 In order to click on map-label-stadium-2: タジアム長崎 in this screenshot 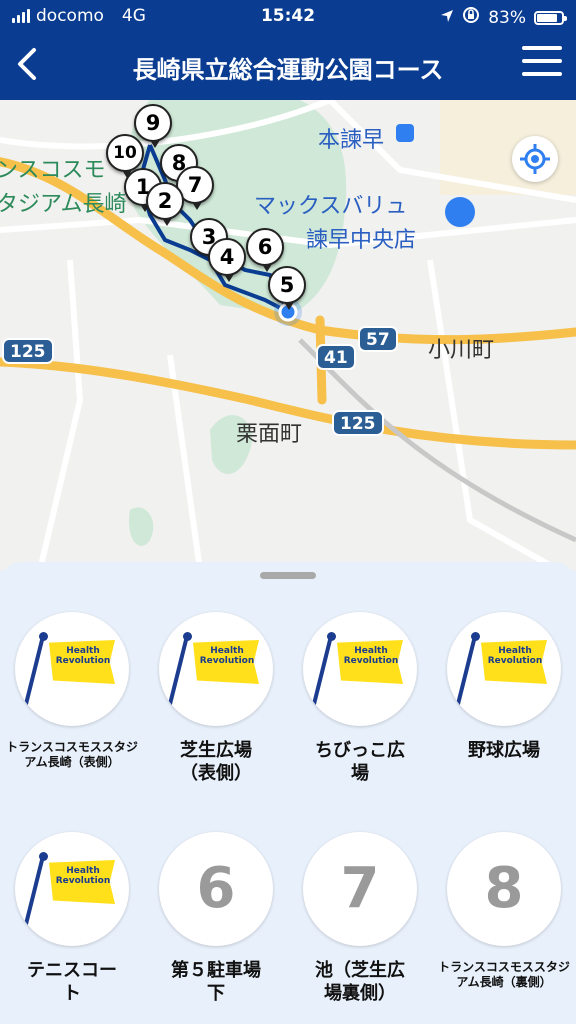, I will do `click(63, 204)`.